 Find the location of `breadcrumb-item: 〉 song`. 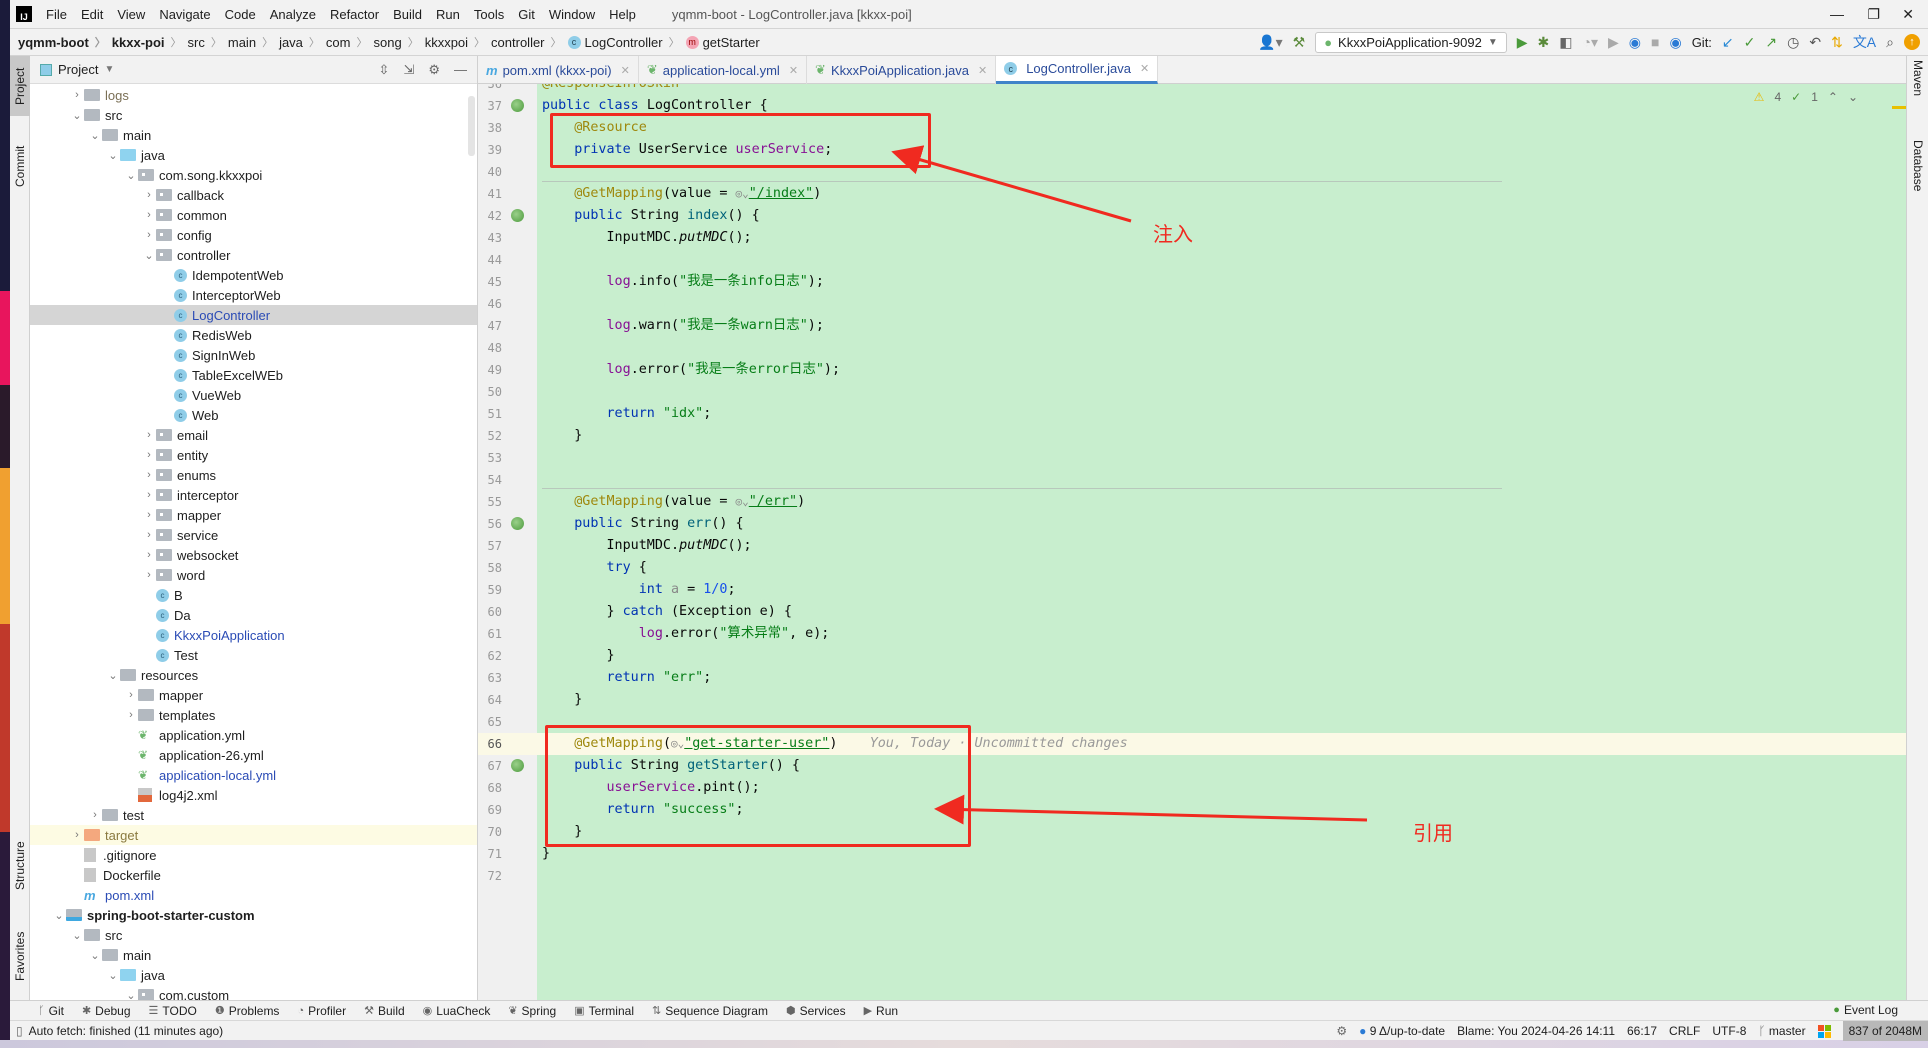

breadcrumb-item: 〉 song is located at coordinates (375, 42).